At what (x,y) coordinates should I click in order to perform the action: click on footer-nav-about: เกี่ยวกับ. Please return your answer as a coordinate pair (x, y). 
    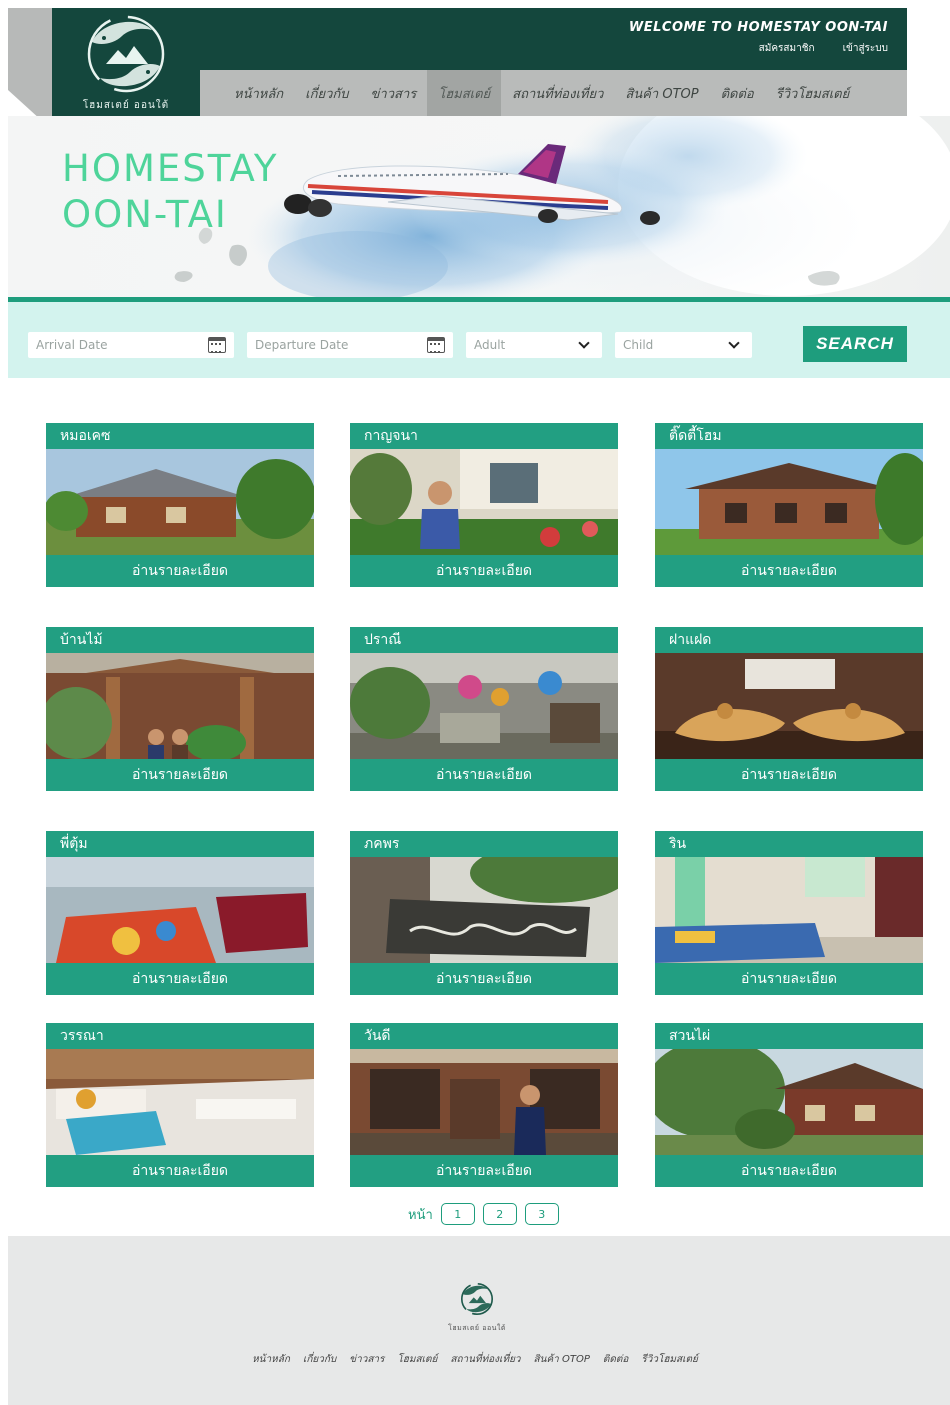
    Looking at the image, I should click on (319, 1359).